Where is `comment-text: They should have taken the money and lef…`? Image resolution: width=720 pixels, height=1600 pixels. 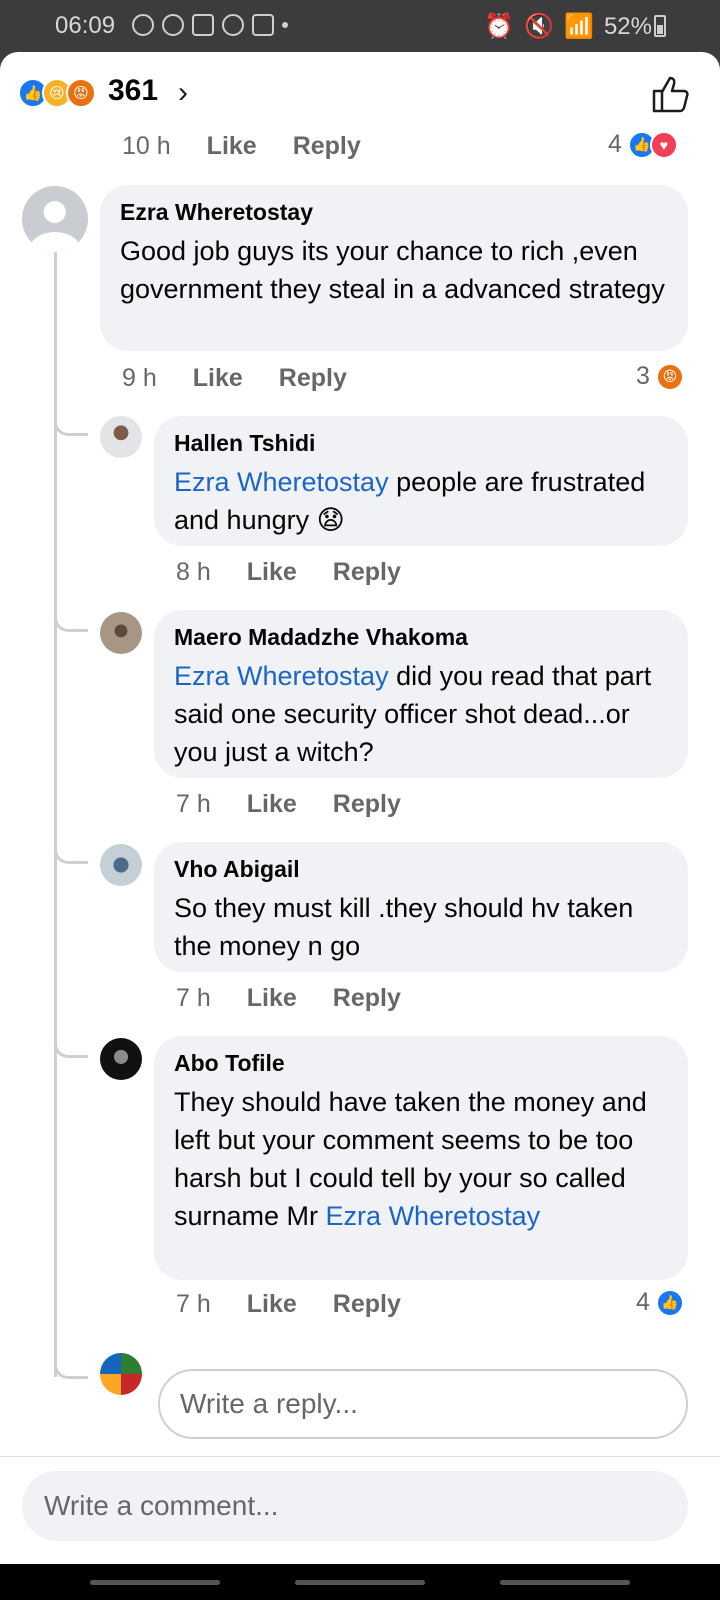 comment-text: They should have taken the money and lef… is located at coordinates (410, 1159).